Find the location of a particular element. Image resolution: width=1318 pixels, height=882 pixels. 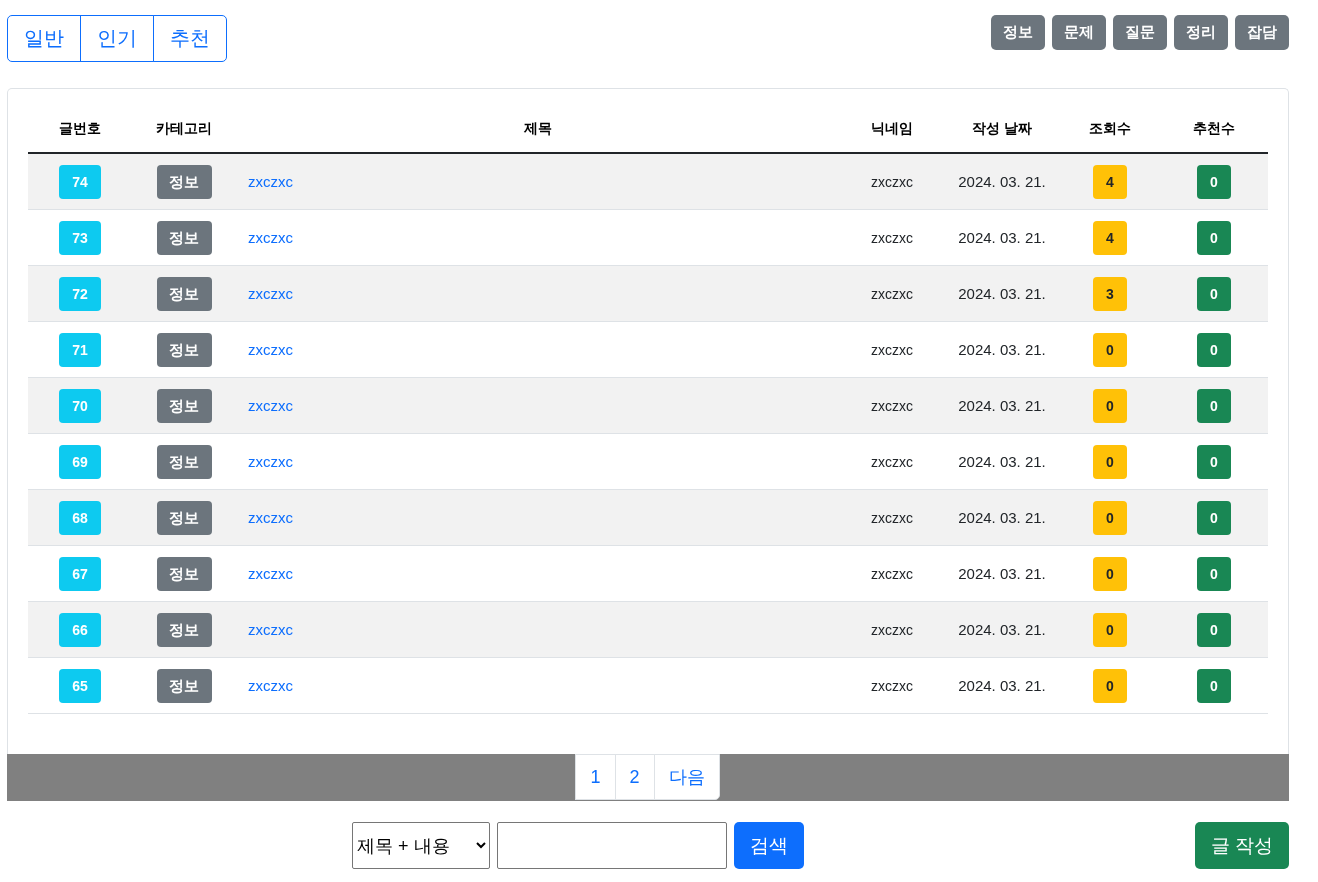

post-number-badge: 68 is located at coordinates (80, 517).